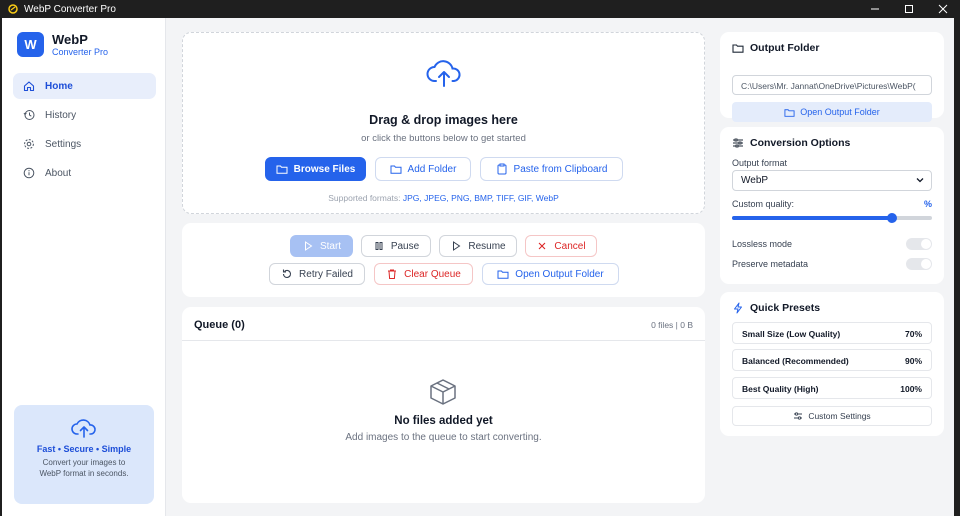 The width and height of the screenshot is (960, 516). What do you see at coordinates (832, 333) in the screenshot?
I see `preset-small-size: Small Size (Low Quality) 70%` at bounding box center [832, 333].